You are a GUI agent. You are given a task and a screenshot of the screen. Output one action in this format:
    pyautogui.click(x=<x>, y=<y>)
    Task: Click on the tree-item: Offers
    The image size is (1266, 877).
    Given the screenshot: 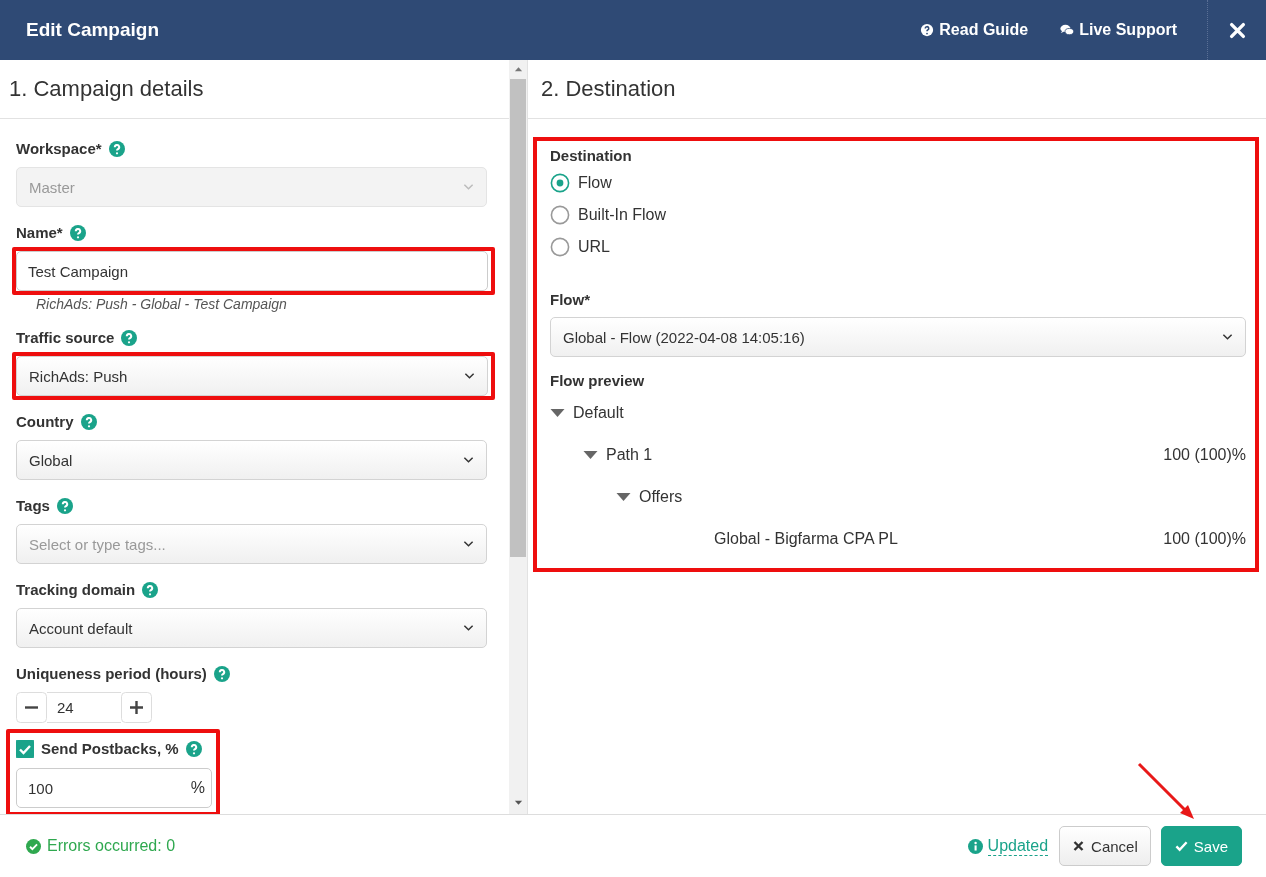 What is the action you would take?
    pyautogui.click(x=661, y=497)
    